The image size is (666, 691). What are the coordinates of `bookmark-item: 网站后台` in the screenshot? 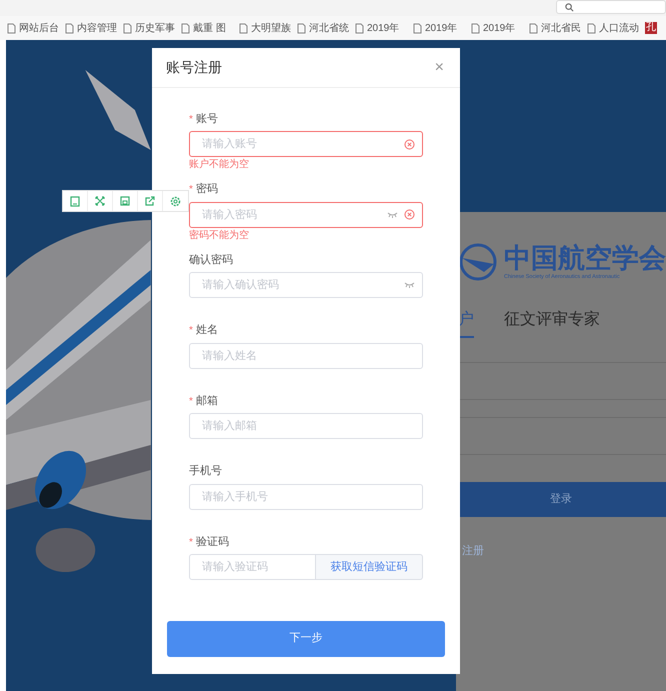 It's located at (39, 28).